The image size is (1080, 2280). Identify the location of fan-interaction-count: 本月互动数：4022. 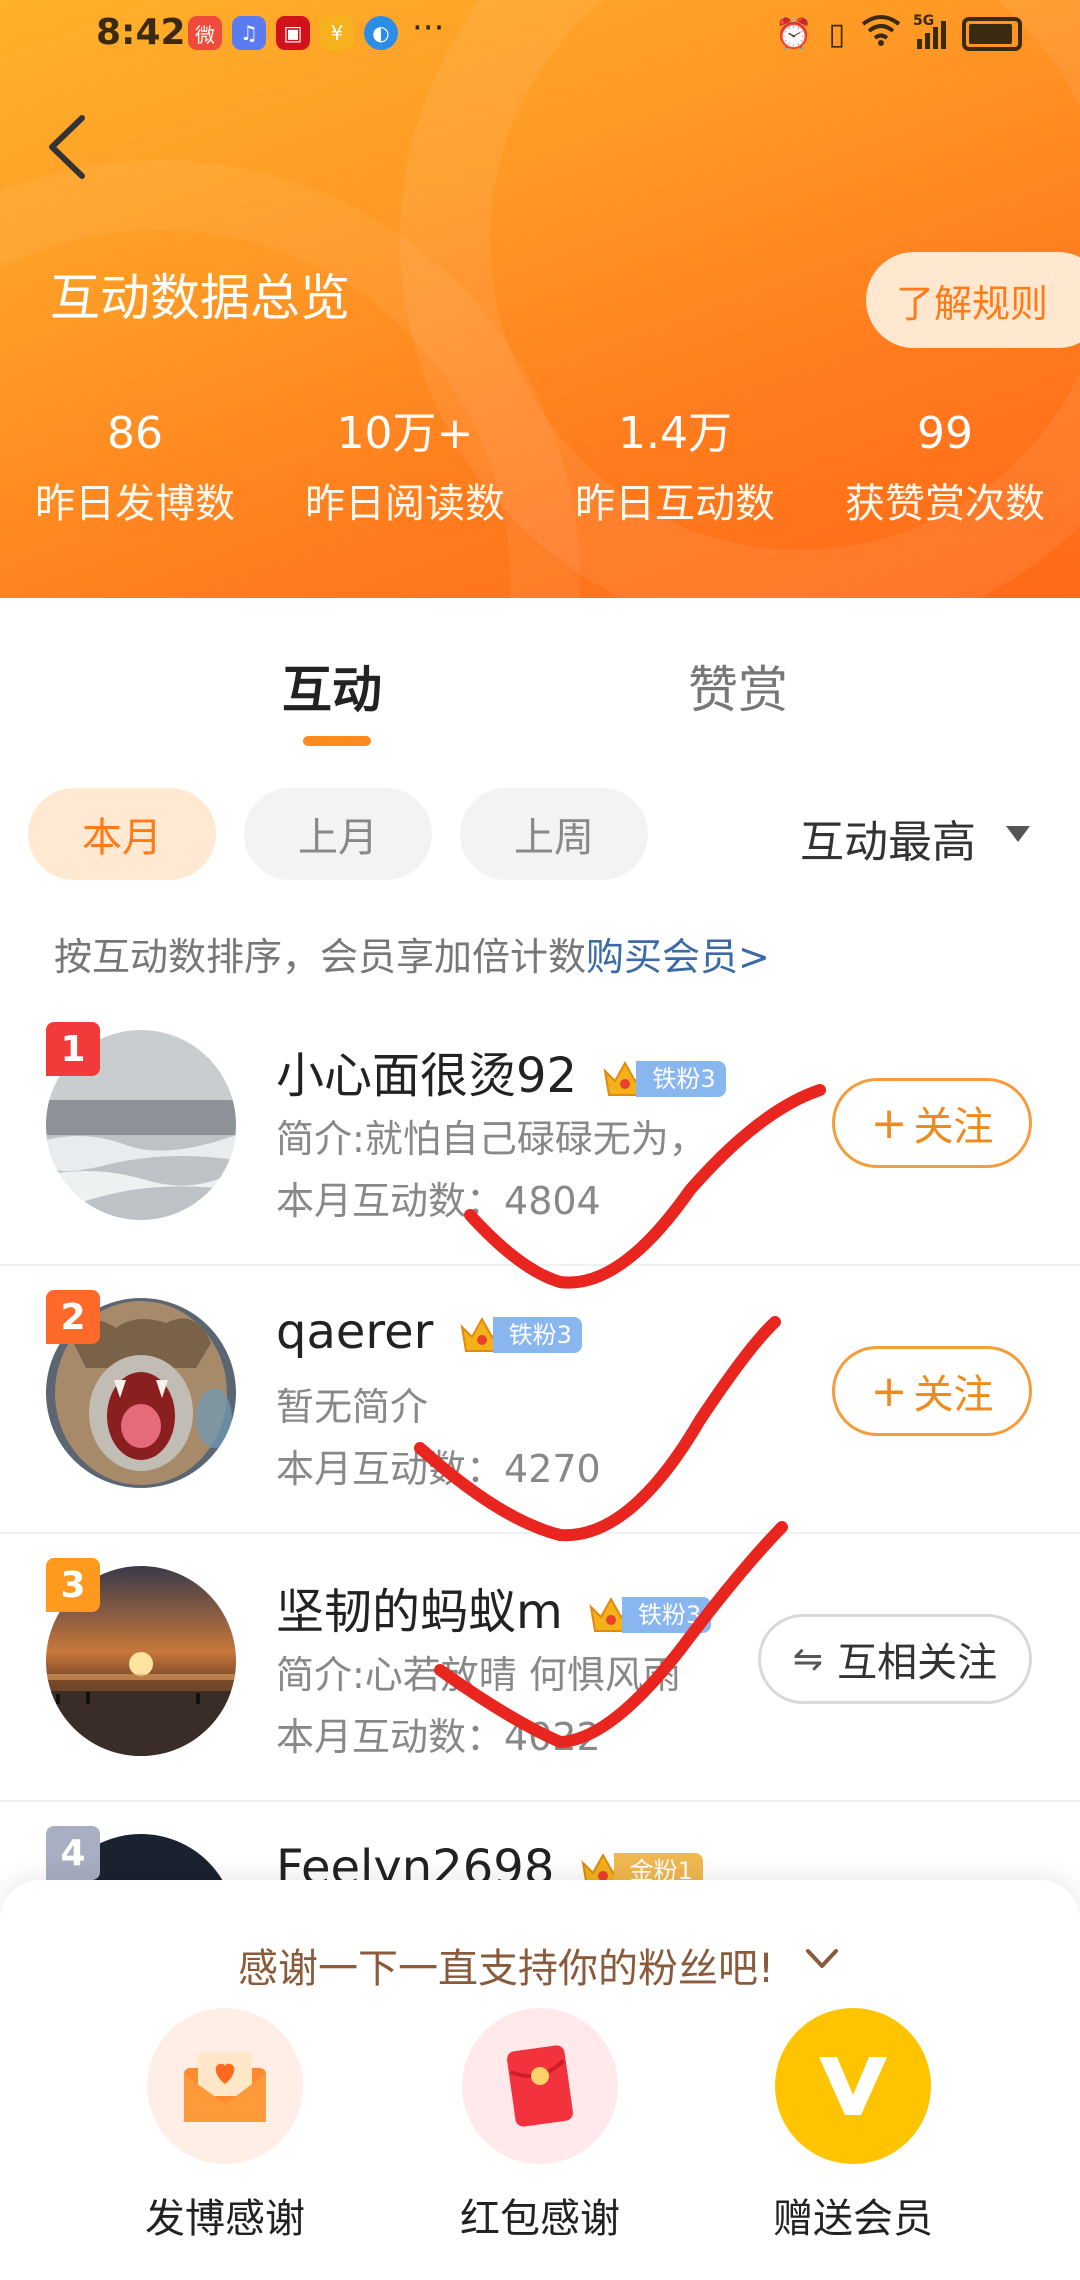
(438, 1733).